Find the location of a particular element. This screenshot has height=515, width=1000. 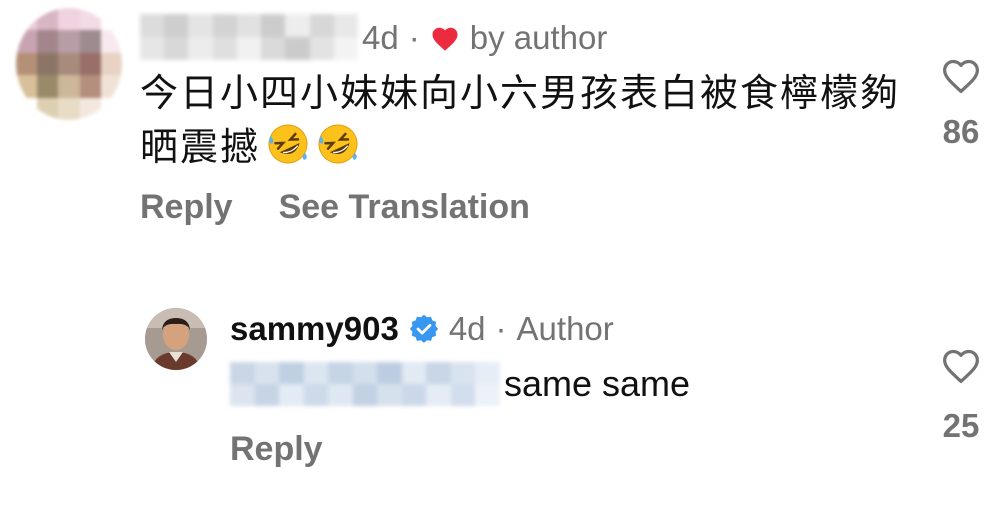

comment-text: 今日小四小妹妹向小六男孩表白被食檸檬夠晒震撼 is located at coordinates (520, 120).